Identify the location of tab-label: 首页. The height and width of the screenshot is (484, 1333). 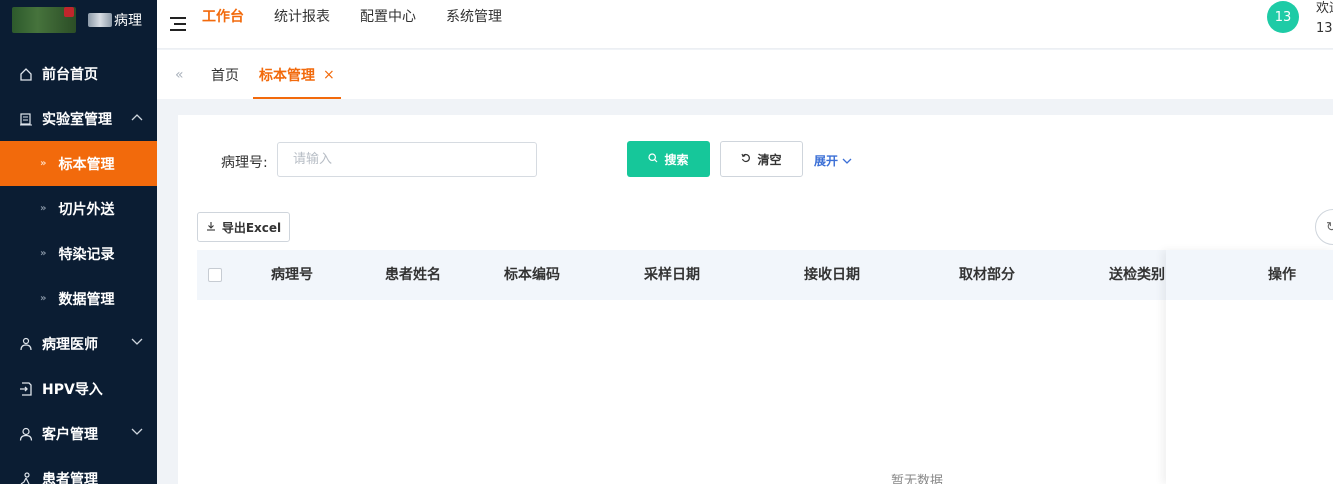
(225, 75).